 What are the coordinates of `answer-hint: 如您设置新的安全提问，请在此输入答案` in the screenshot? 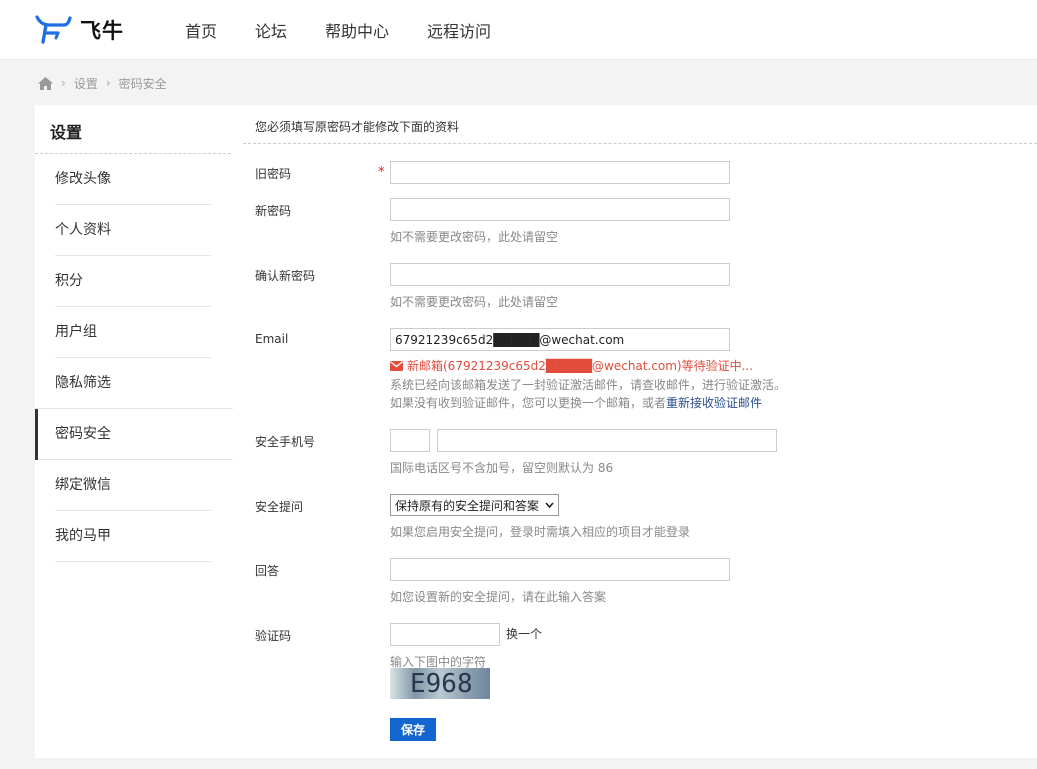 It's located at (498, 597).